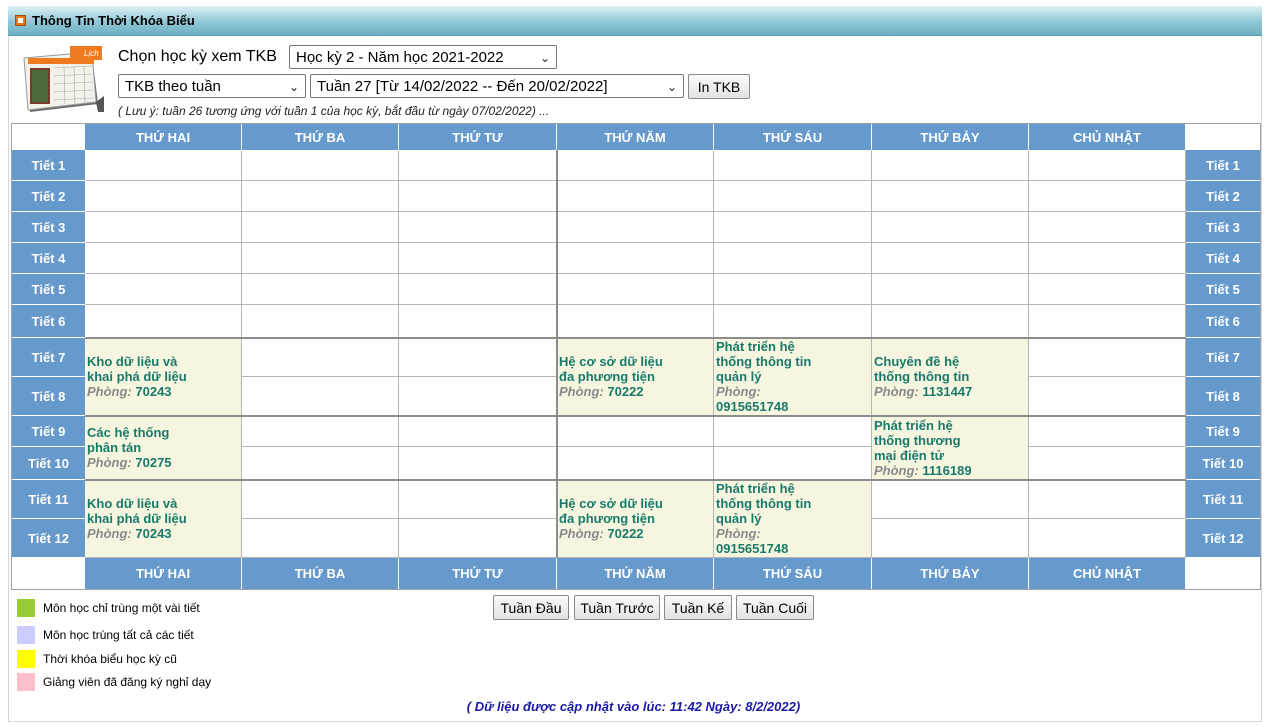  I want to click on legend-swatch, so click(26, 682).